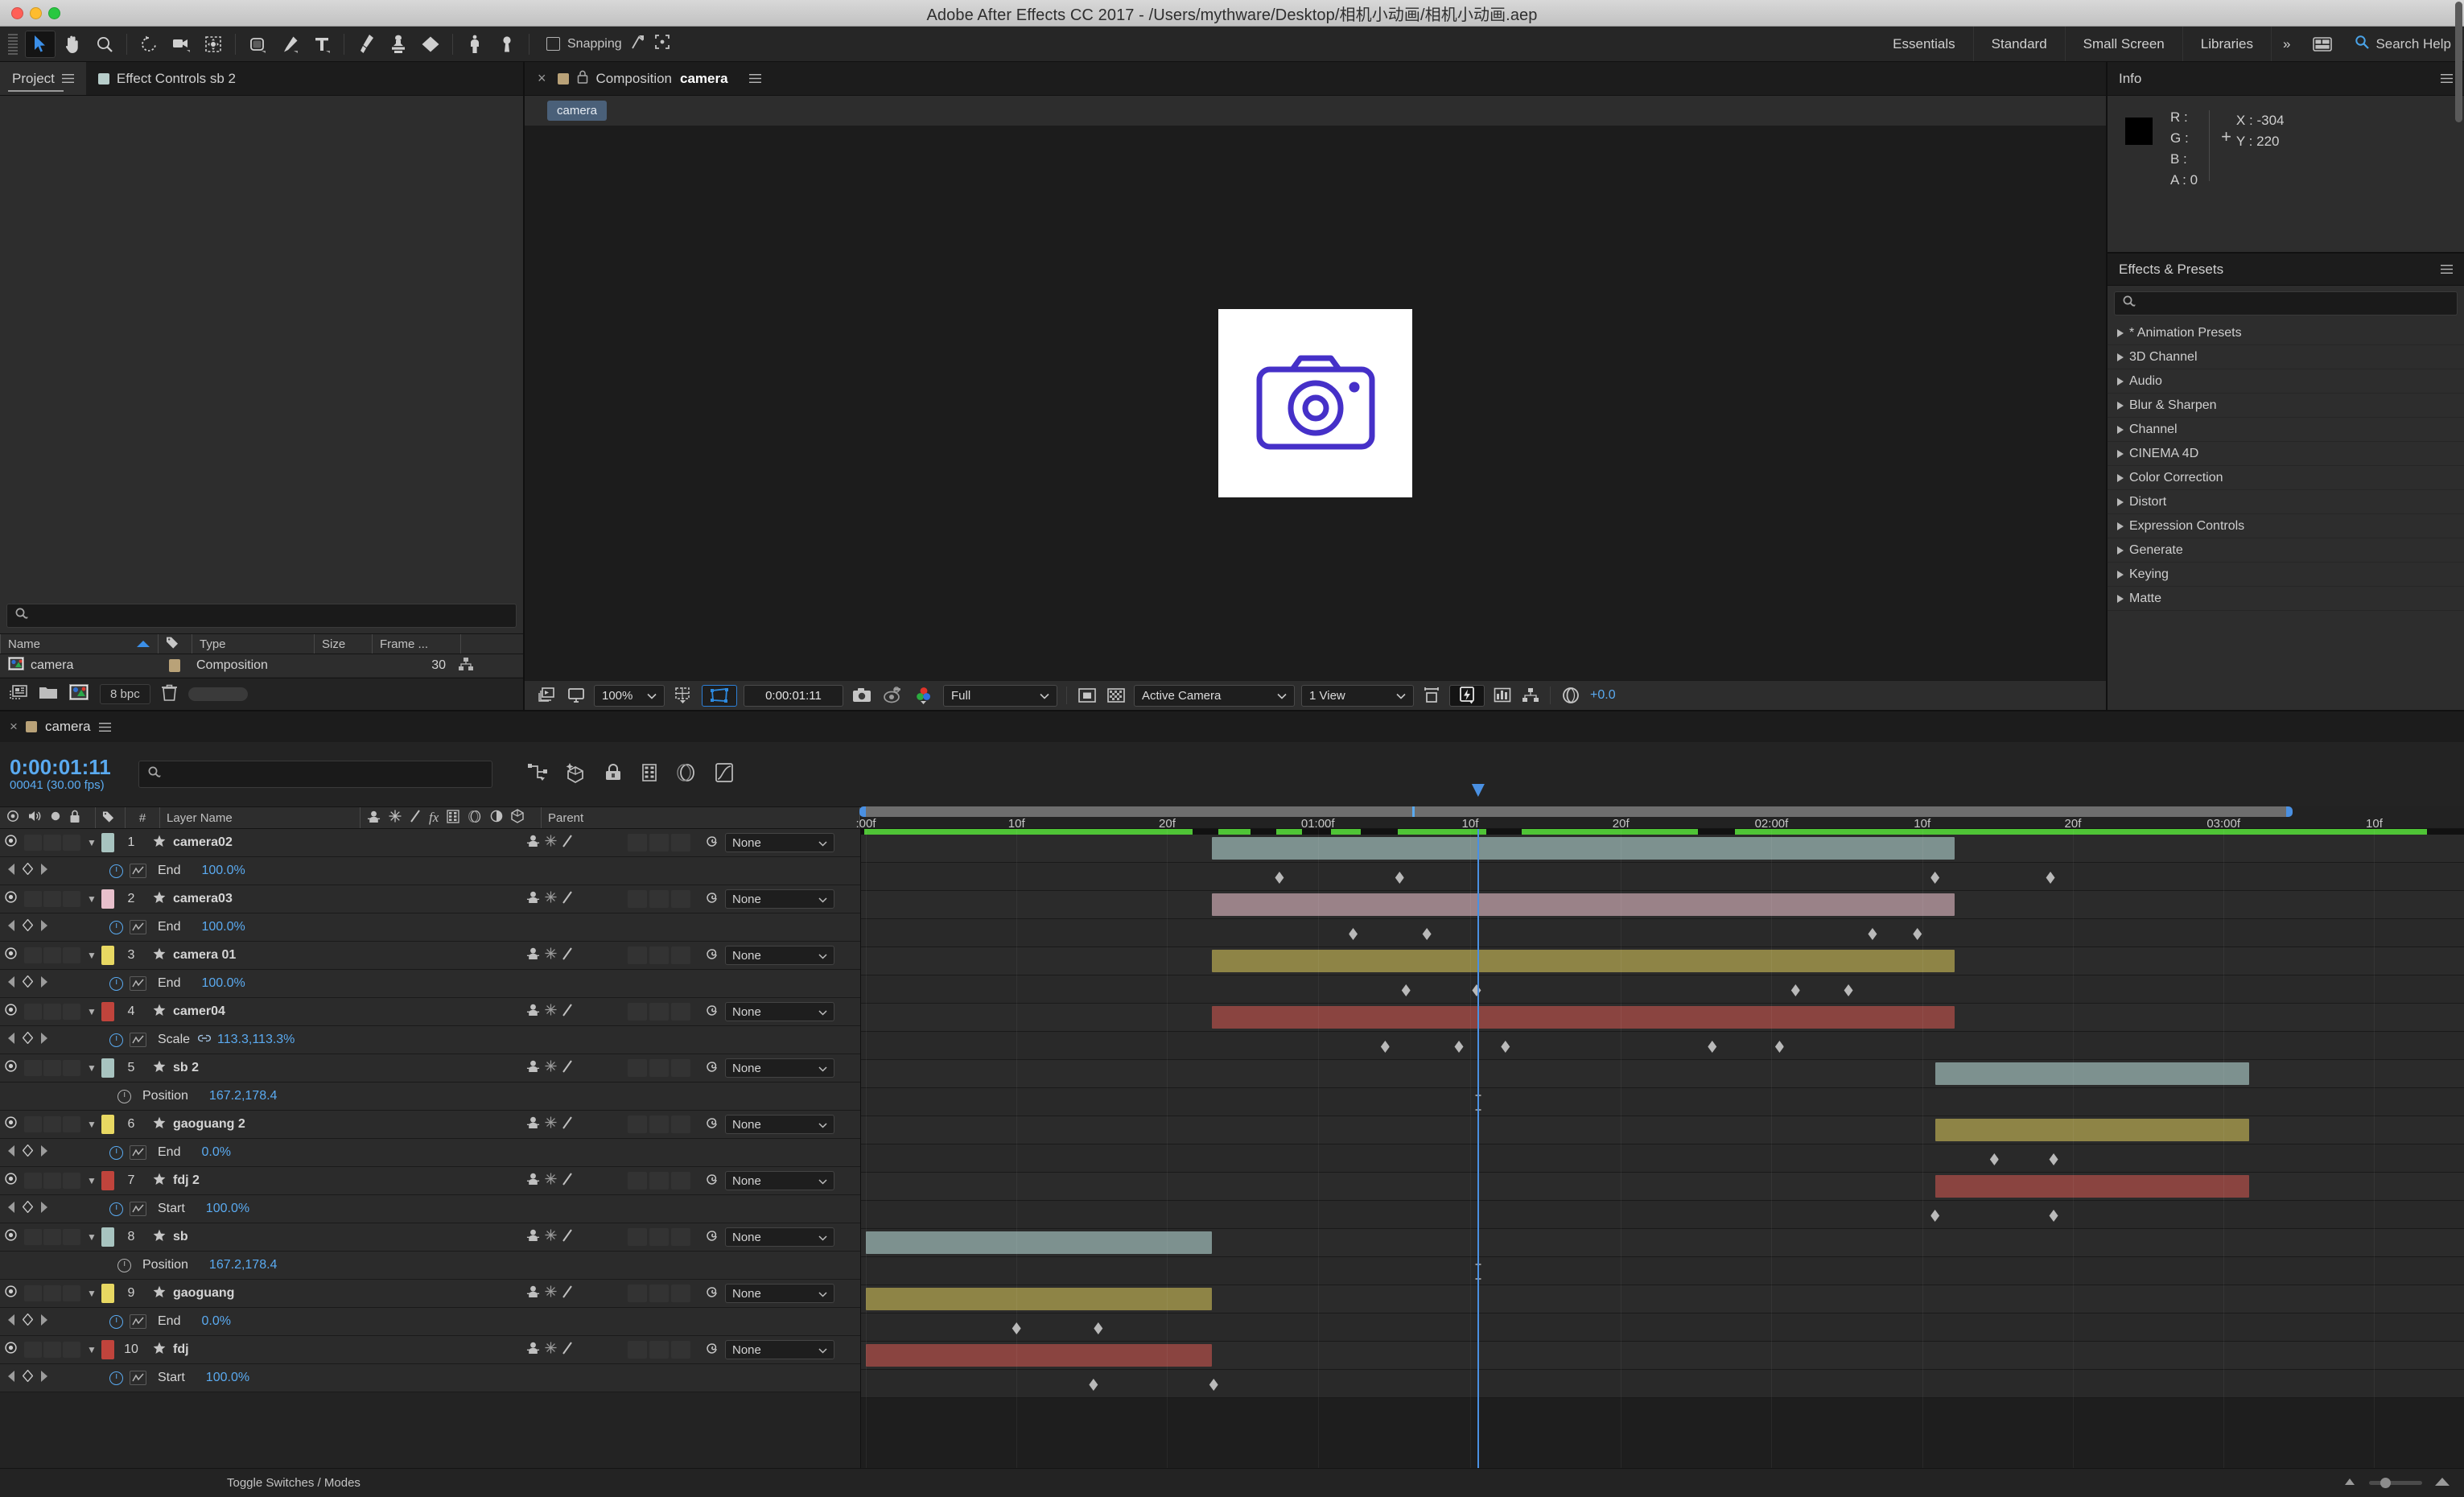 This screenshot has width=2464, height=1497. What do you see at coordinates (1087, 695) in the screenshot?
I see `transparency-grid-icon` at bounding box center [1087, 695].